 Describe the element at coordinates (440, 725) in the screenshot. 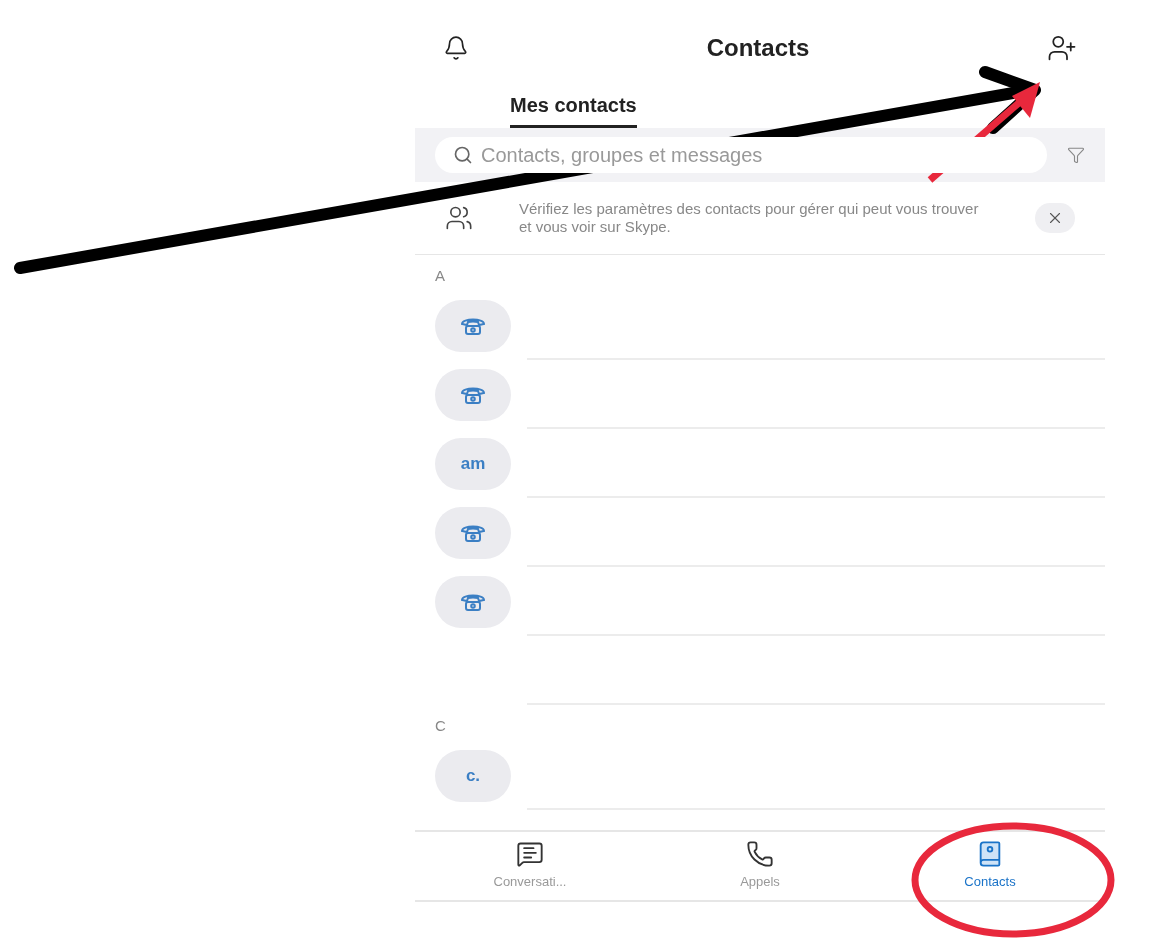

I see `section-letter: C` at that location.